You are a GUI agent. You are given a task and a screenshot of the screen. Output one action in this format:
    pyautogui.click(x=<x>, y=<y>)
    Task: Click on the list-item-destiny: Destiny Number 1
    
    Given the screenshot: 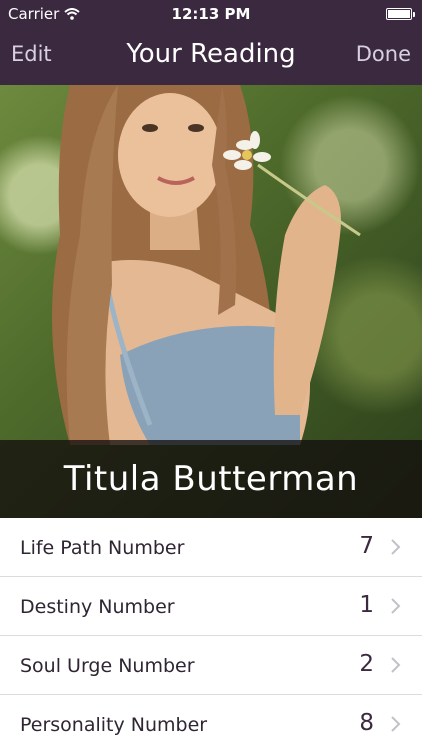 What is the action you would take?
    pyautogui.click(x=211, y=606)
    